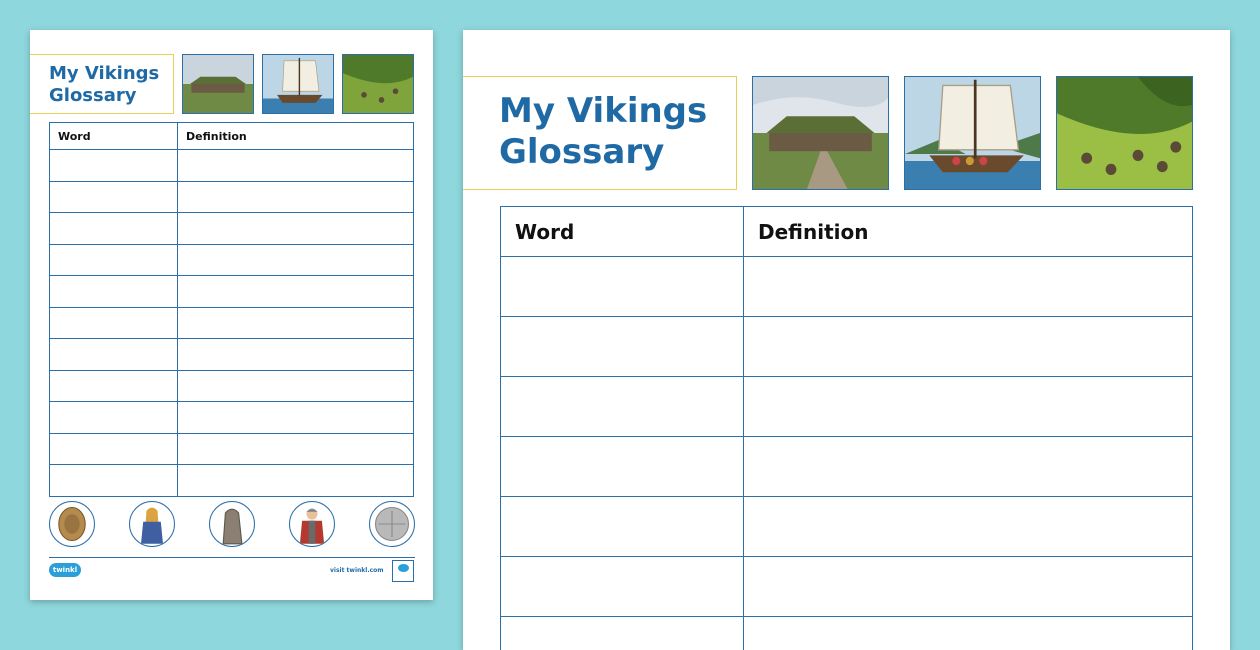  What do you see at coordinates (403, 571) in the screenshot?
I see `quality-badge-icon` at bounding box center [403, 571].